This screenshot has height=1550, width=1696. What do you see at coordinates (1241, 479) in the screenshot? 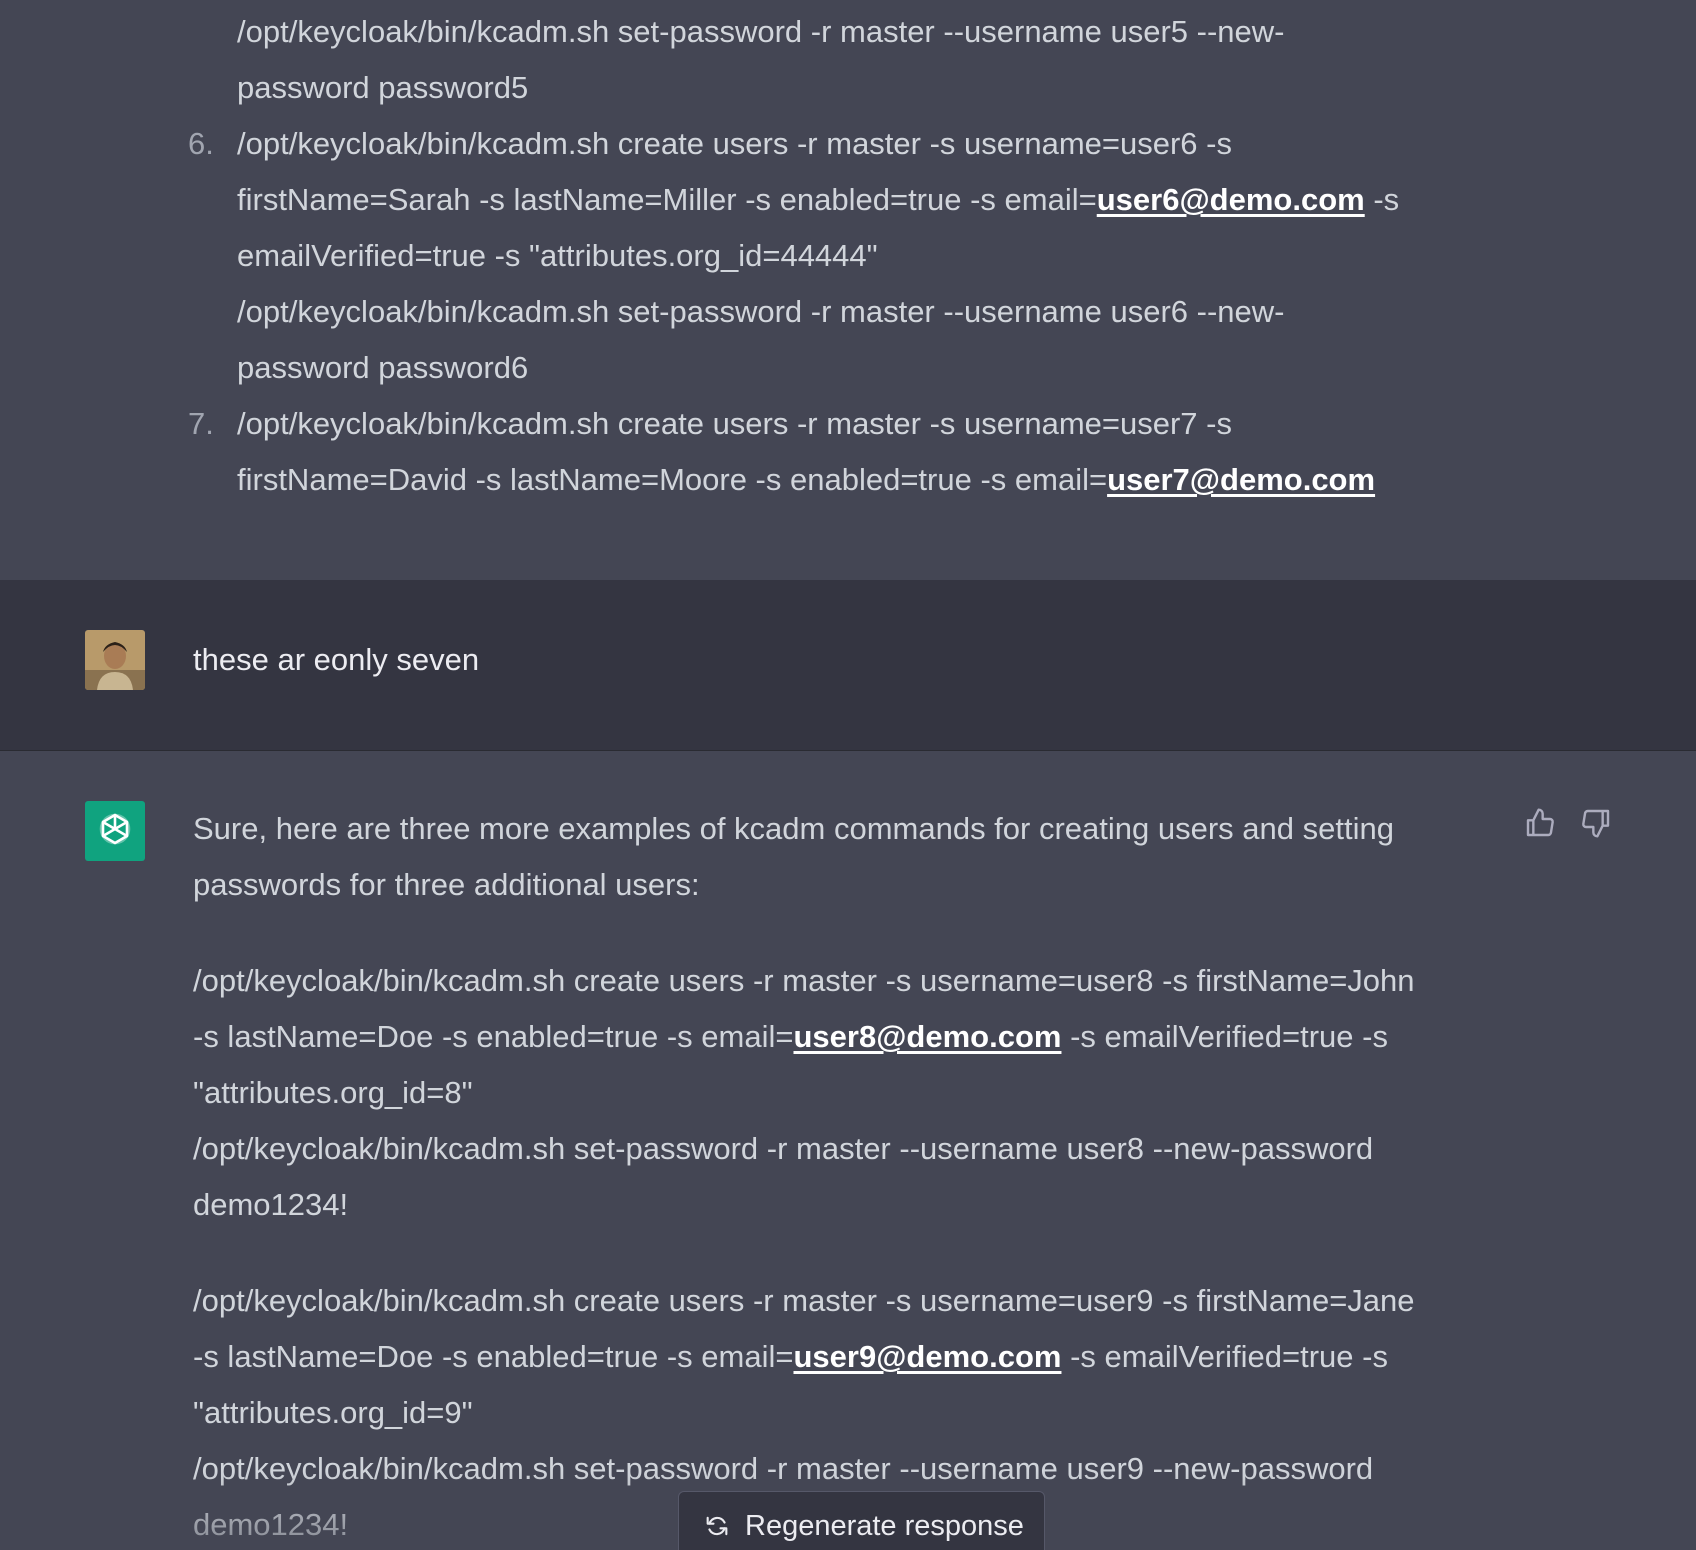
I see `email-link: user7@demo.com` at bounding box center [1241, 479].